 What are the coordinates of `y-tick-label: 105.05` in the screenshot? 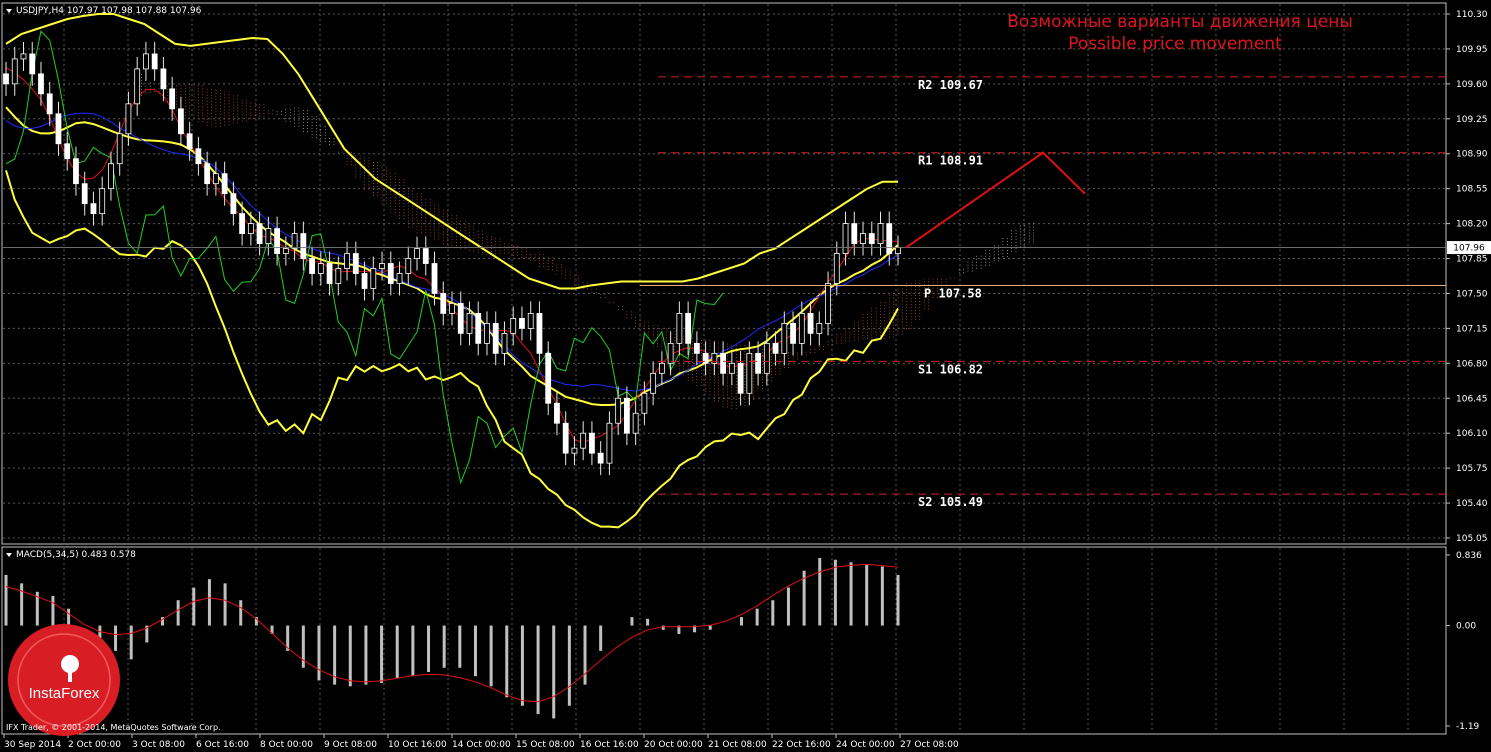 It's located at (1472, 539).